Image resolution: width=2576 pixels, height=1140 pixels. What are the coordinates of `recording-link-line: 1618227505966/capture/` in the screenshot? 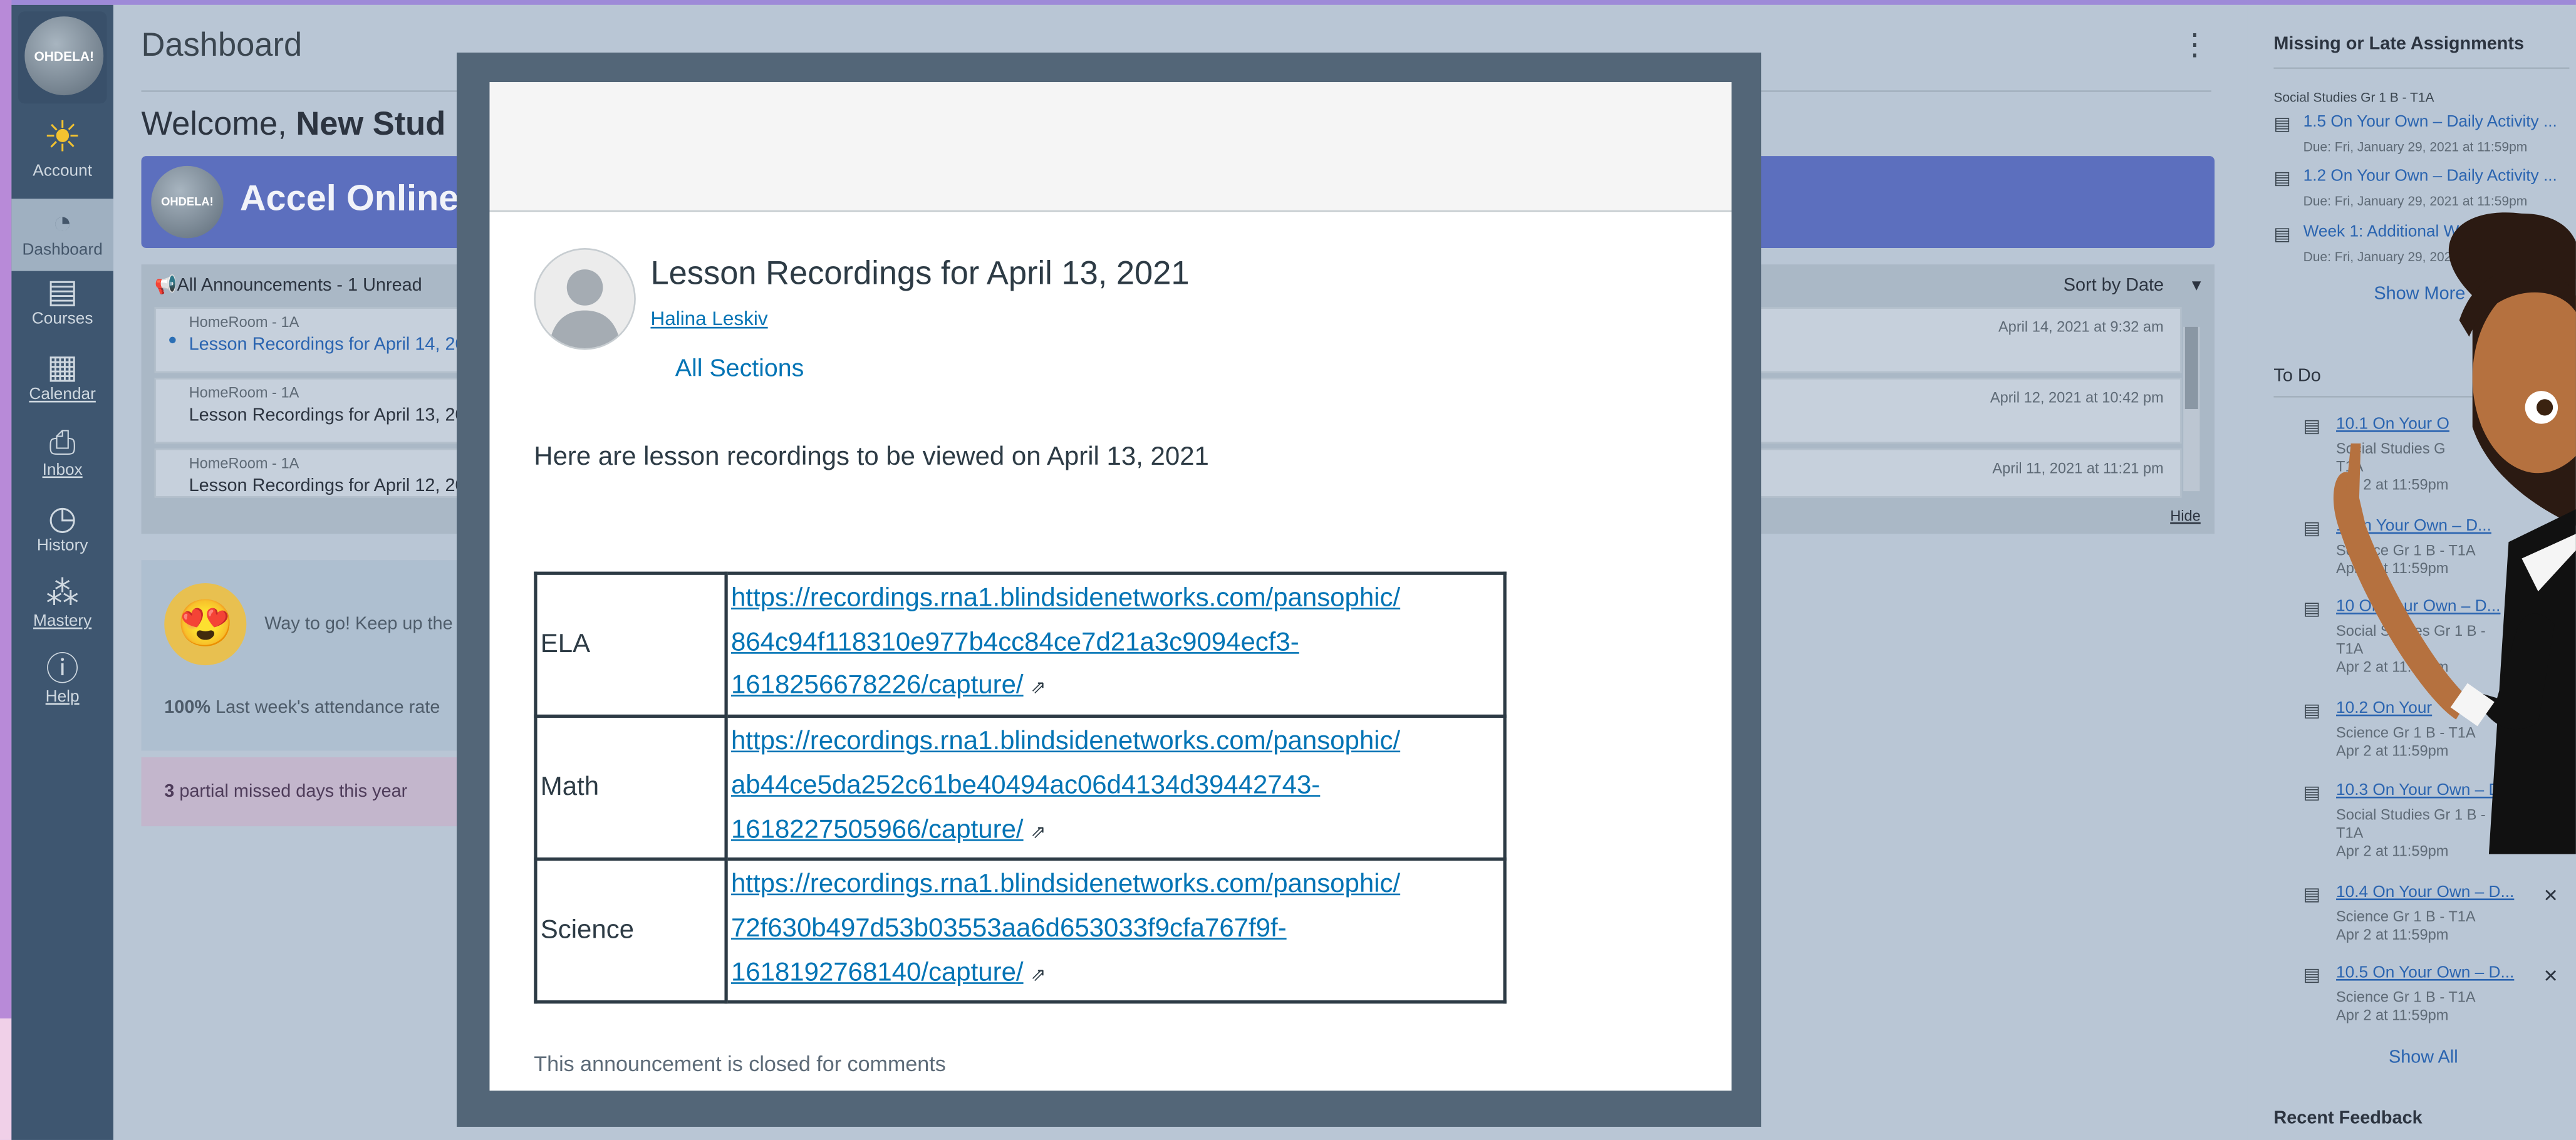 It's located at (877, 830).